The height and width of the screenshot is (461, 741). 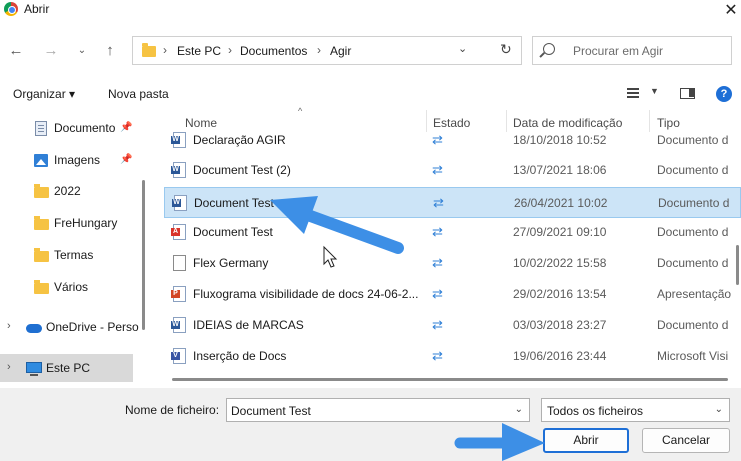 I want to click on organize-button: Organizar ▾, so click(x=44, y=94).